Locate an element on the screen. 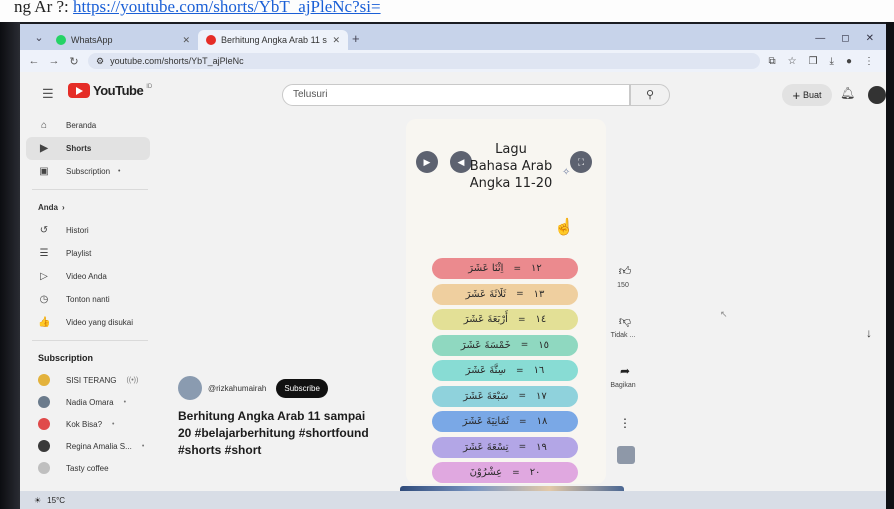 The width and height of the screenshot is (894, 509). channel-info: @rizkahumairah Subscribe is located at coordinates (253, 388).